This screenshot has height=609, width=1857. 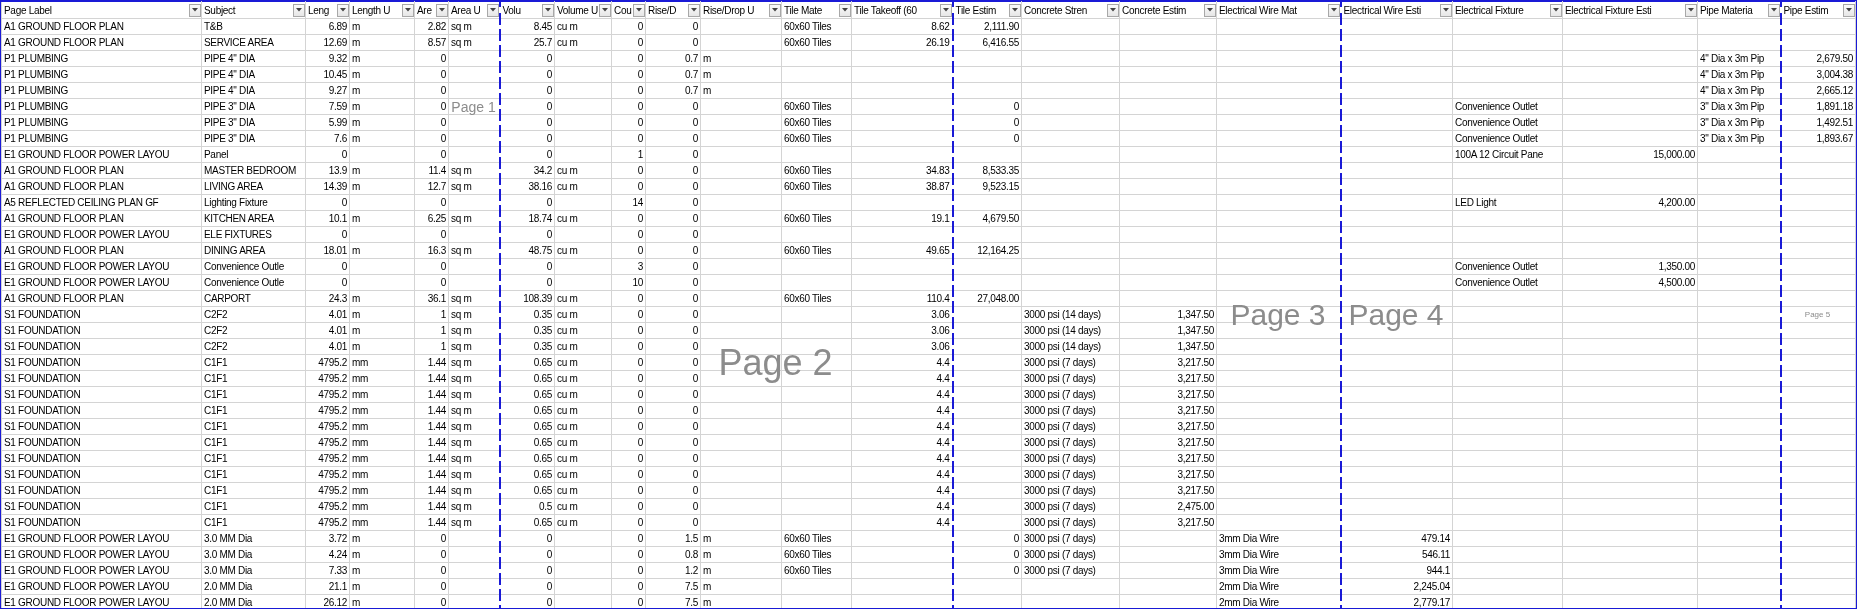 I want to click on table-cell: P1 PLUMBING, so click(x=101, y=122).